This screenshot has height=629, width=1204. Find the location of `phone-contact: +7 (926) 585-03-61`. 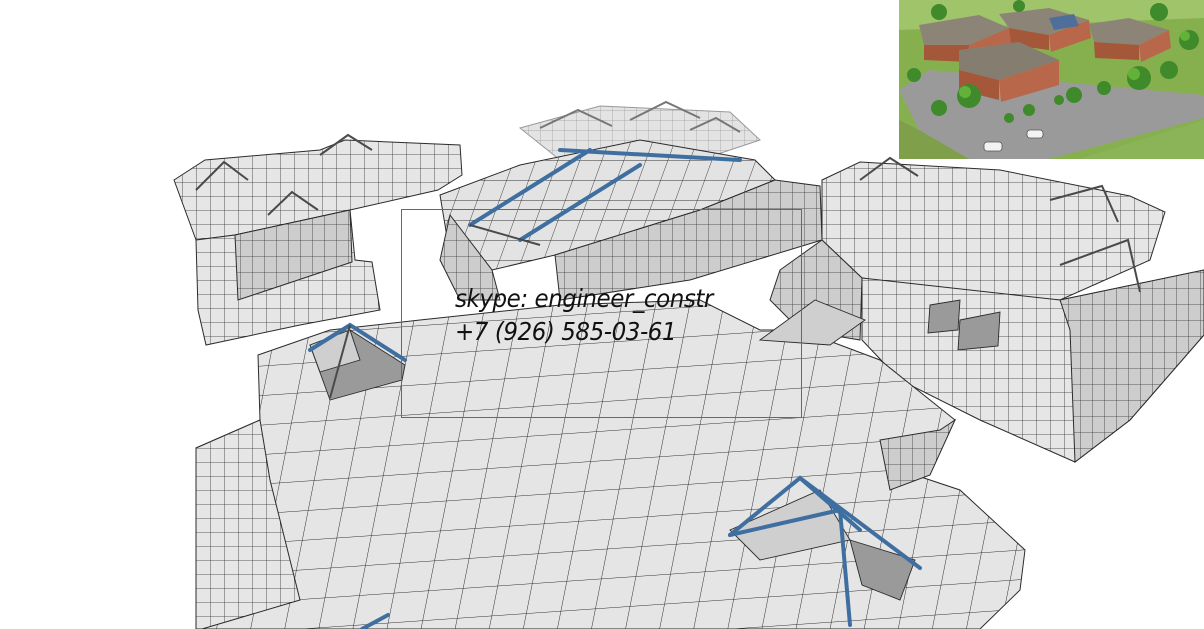

phone-contact: +7 (926) 585-03-61 is located at coordinates (566, 331).